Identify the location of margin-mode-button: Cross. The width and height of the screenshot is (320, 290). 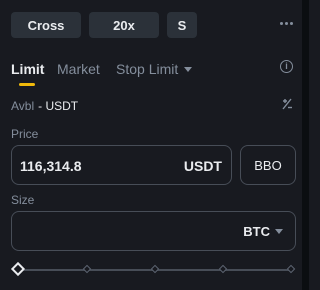
(46, 25).